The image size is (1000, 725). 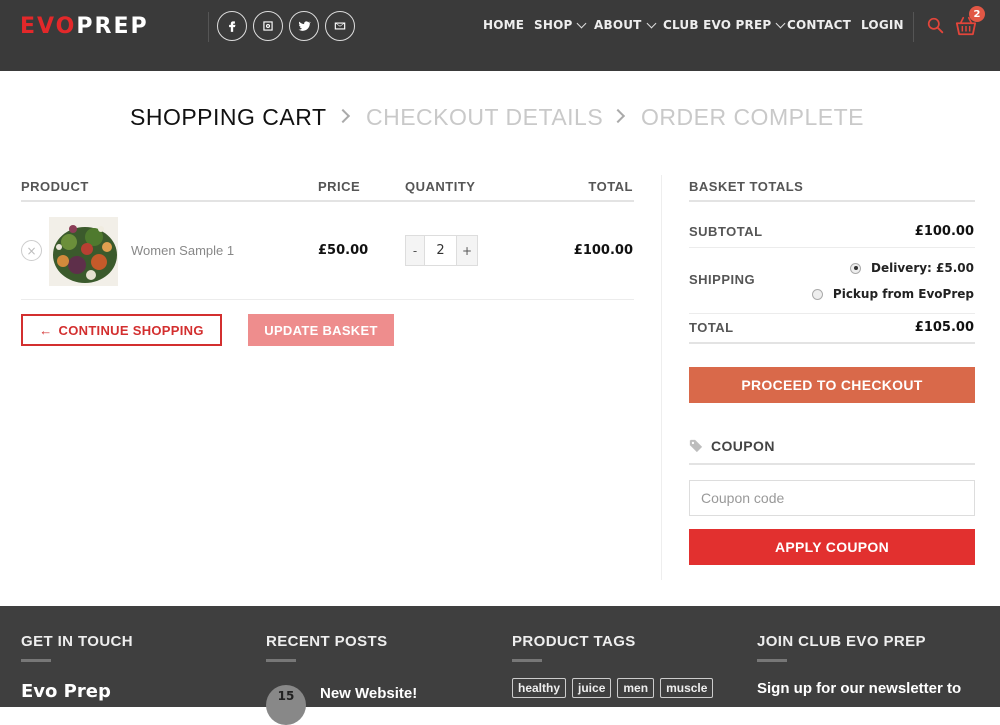 What do you see at coordinates (321, 330) in the screenshot?
I see `update-basket-button: UPDATE BASKET` at bounding box center [321, 330].